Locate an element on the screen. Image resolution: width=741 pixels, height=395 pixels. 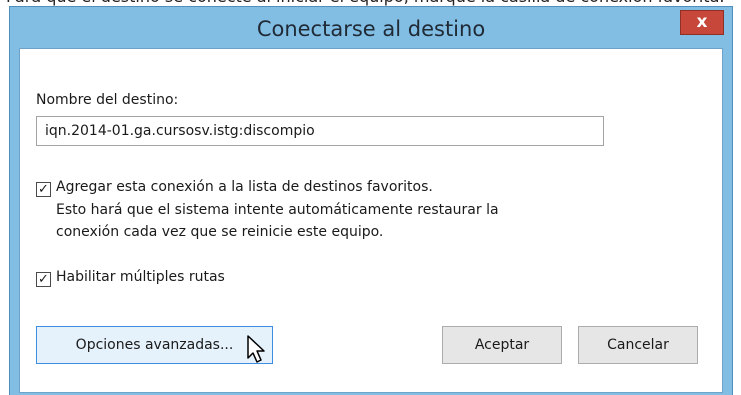
close-button: x is located at coordinates (702, 22).